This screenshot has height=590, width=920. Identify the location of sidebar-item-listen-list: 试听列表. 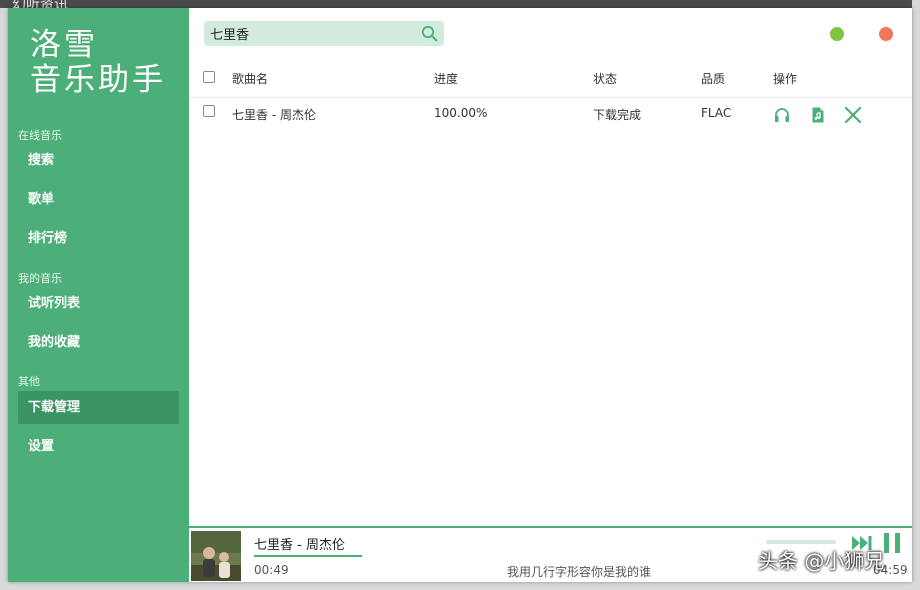
(98, 303).